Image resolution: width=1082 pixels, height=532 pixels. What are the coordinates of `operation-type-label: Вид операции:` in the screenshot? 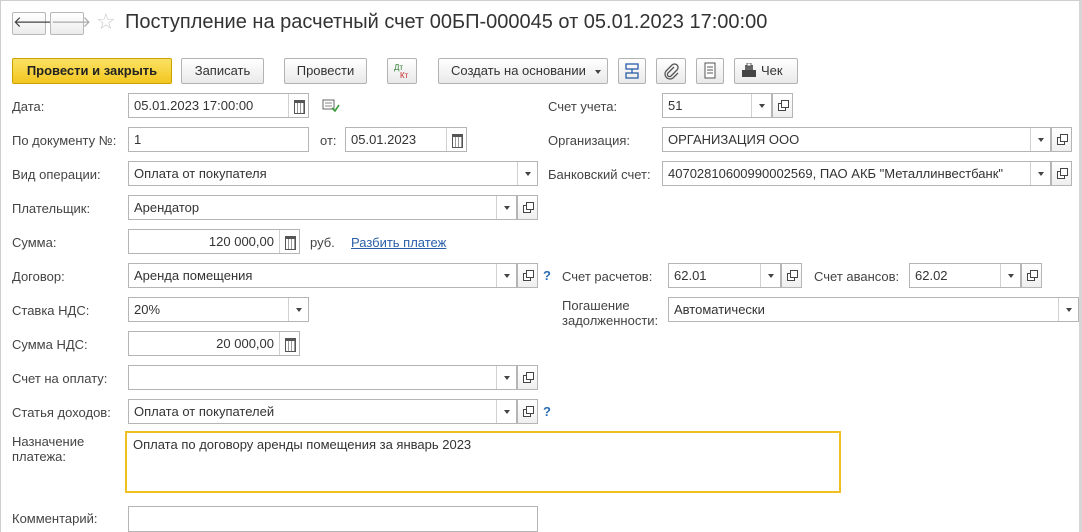 It's located at (56, 174).